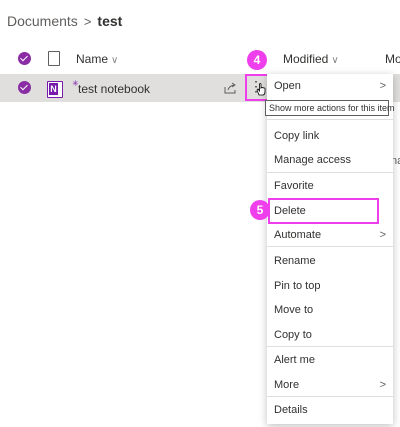  Describe the element at coordinates (54, 58) in the screenshot. I see `file-type-icon` at that location.